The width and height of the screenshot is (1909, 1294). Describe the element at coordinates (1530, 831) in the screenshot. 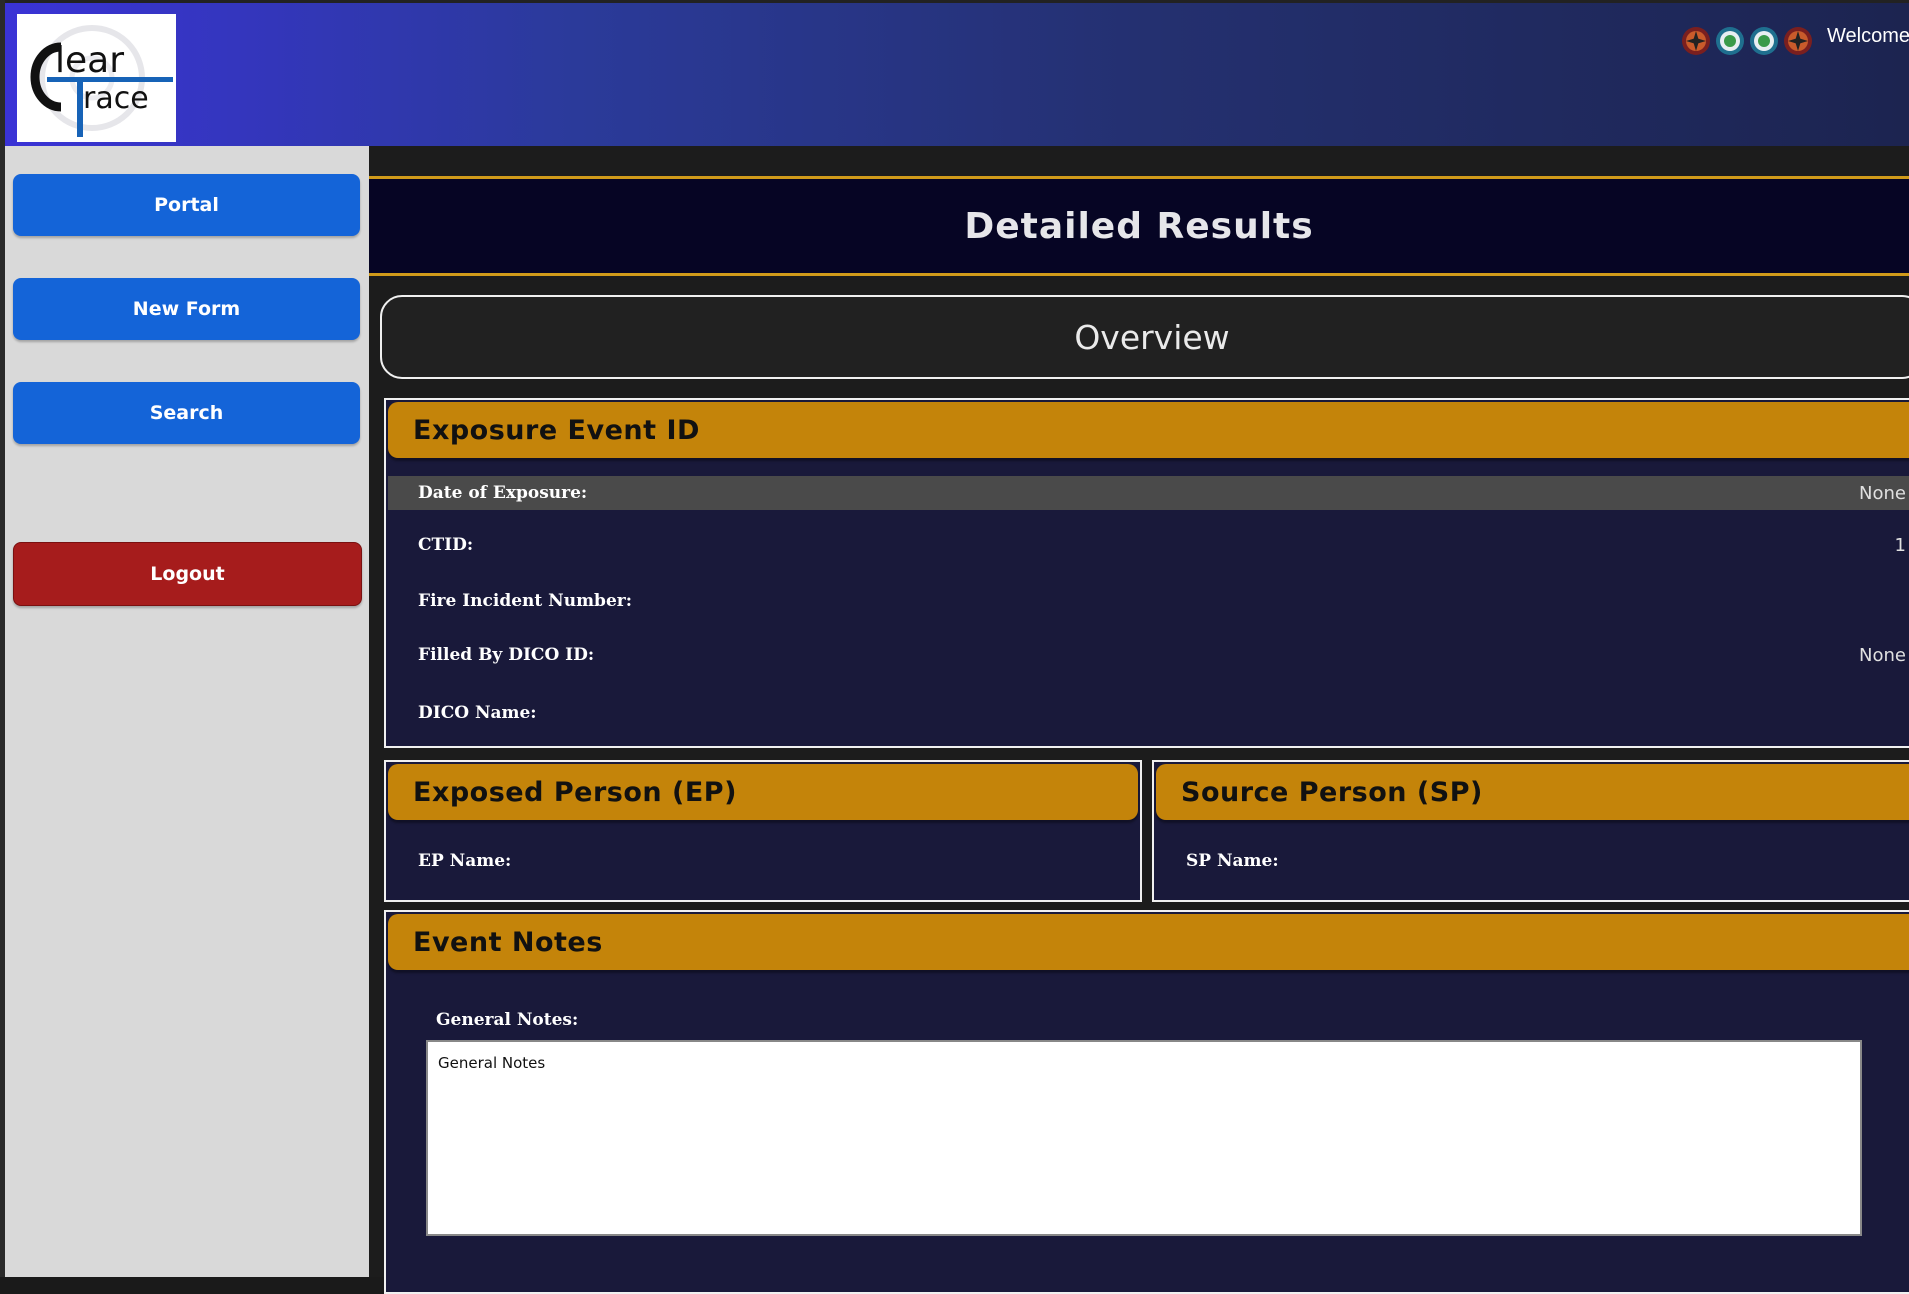

I see `source-person-panel: Source Person (SP) SP Name:` at that location.